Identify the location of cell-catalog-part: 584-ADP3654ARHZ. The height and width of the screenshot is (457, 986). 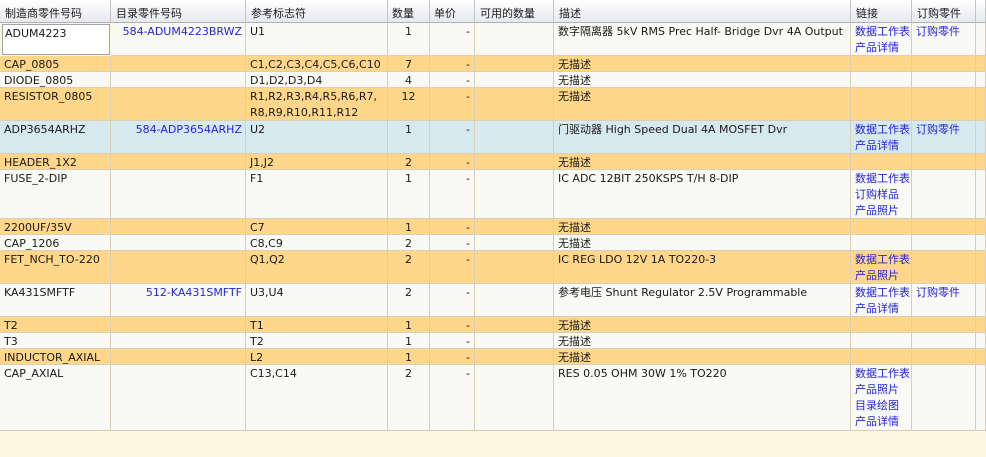
(178, 137).